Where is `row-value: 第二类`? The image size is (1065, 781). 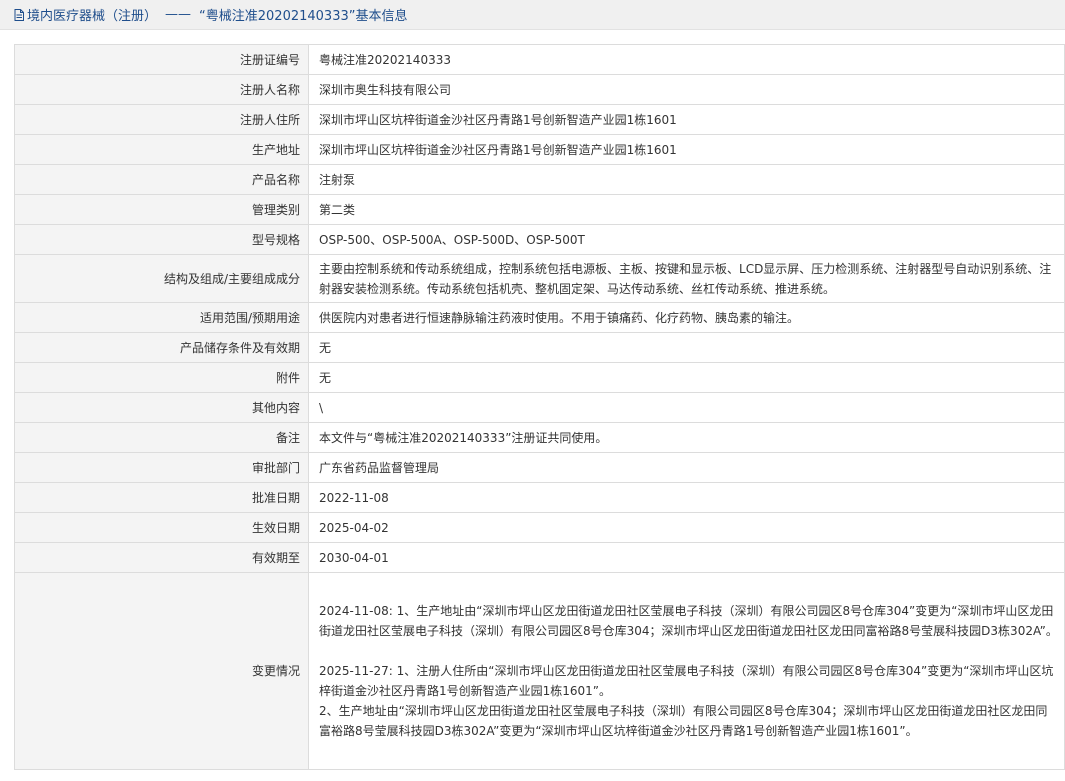
row-value: 第二类 is located at coordinates (686, 209).